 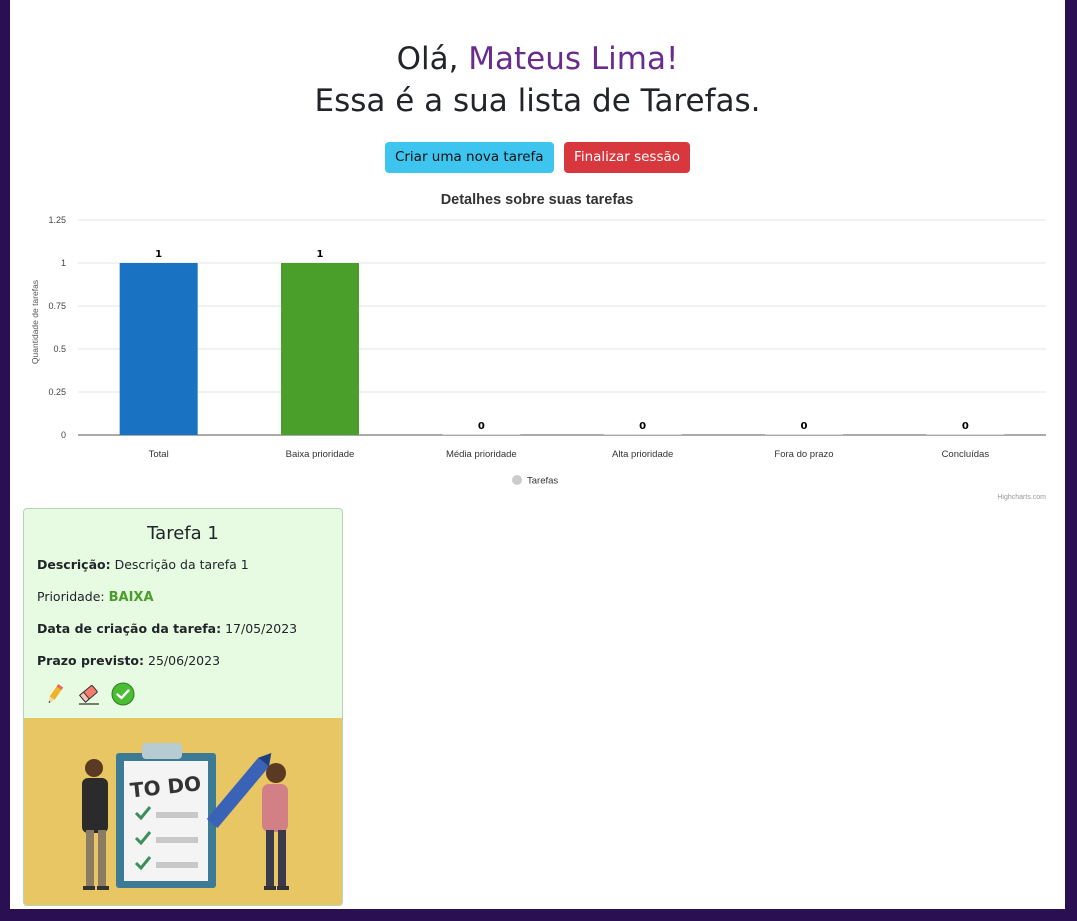 What do you see at coordinates (432, 59) in the screenshot?
I see `greeting-prefix: Olá,` at bounding box center [432, 59].